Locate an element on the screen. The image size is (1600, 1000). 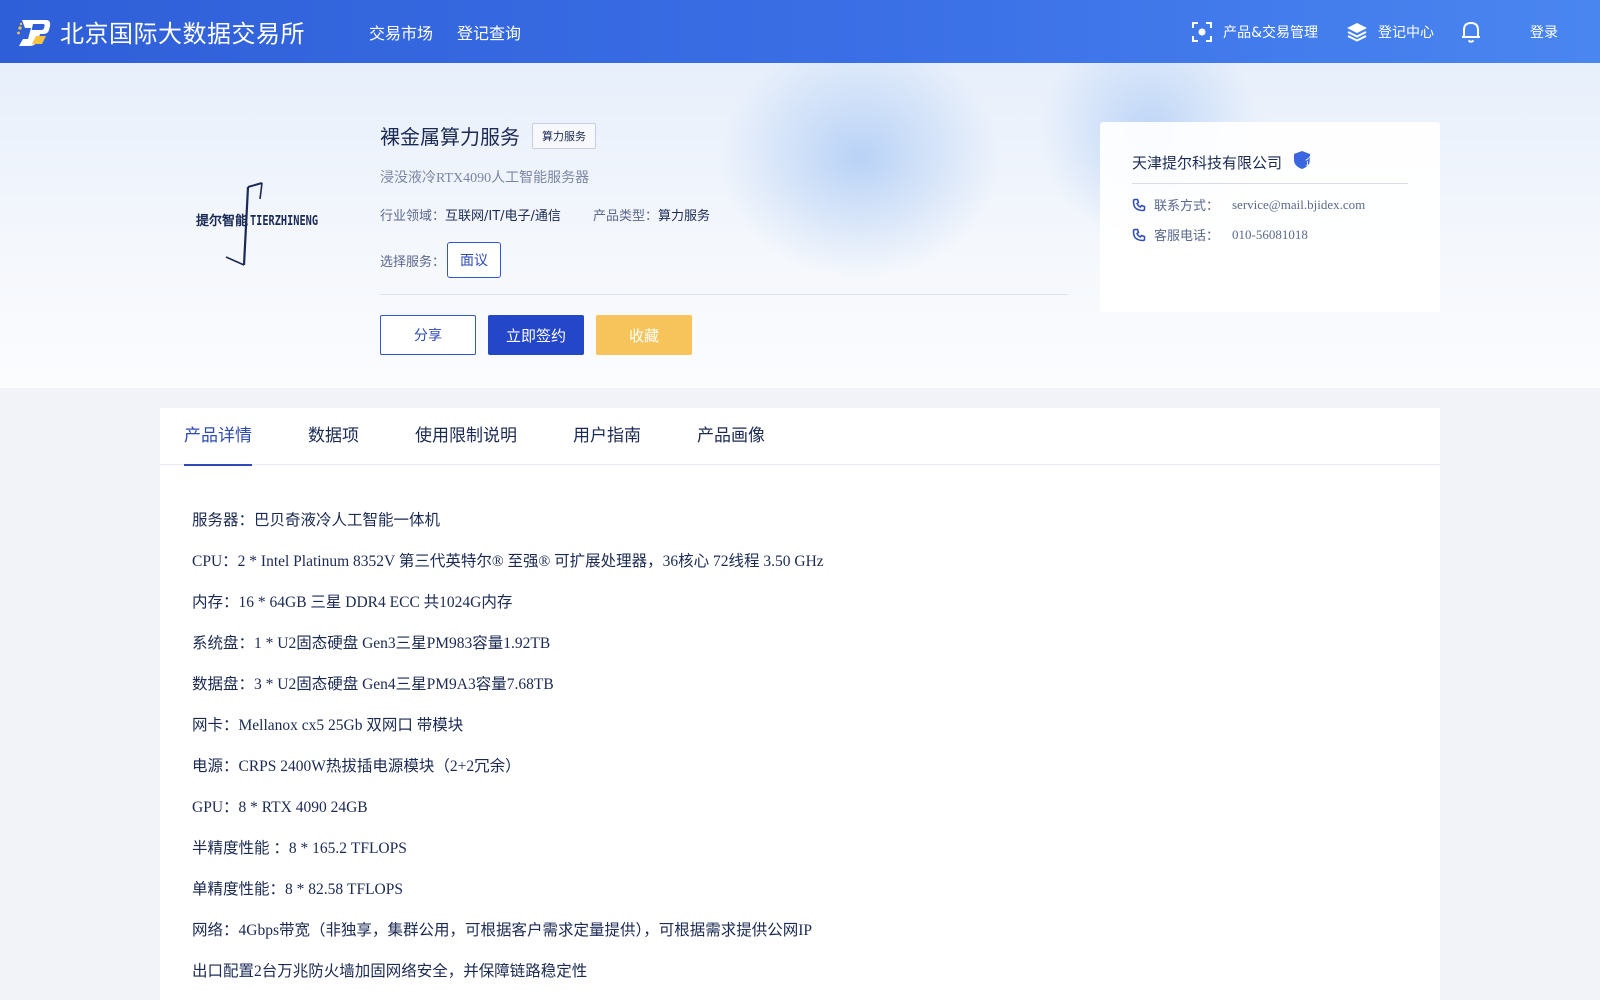
favorite-button: 收藏 is located at coordinates (644, 335).